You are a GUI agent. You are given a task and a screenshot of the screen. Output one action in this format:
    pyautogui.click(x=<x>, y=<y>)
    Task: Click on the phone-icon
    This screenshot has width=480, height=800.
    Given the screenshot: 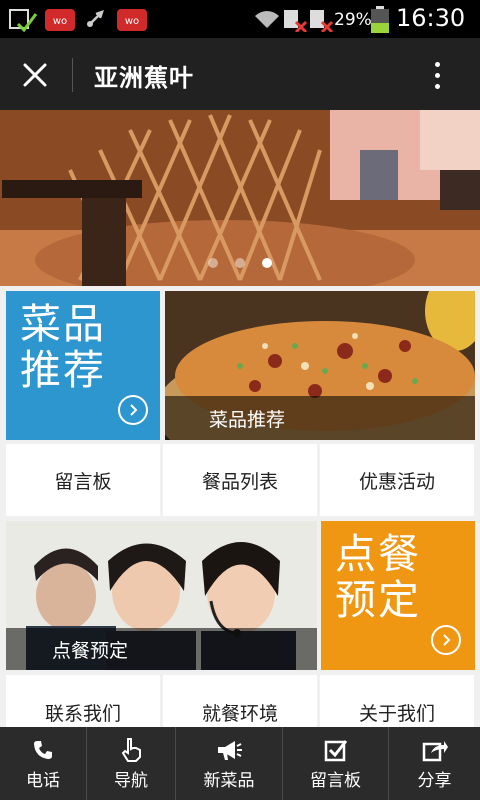 What is the action you would take?
    pyautogui.click(x=43, y=750)
    